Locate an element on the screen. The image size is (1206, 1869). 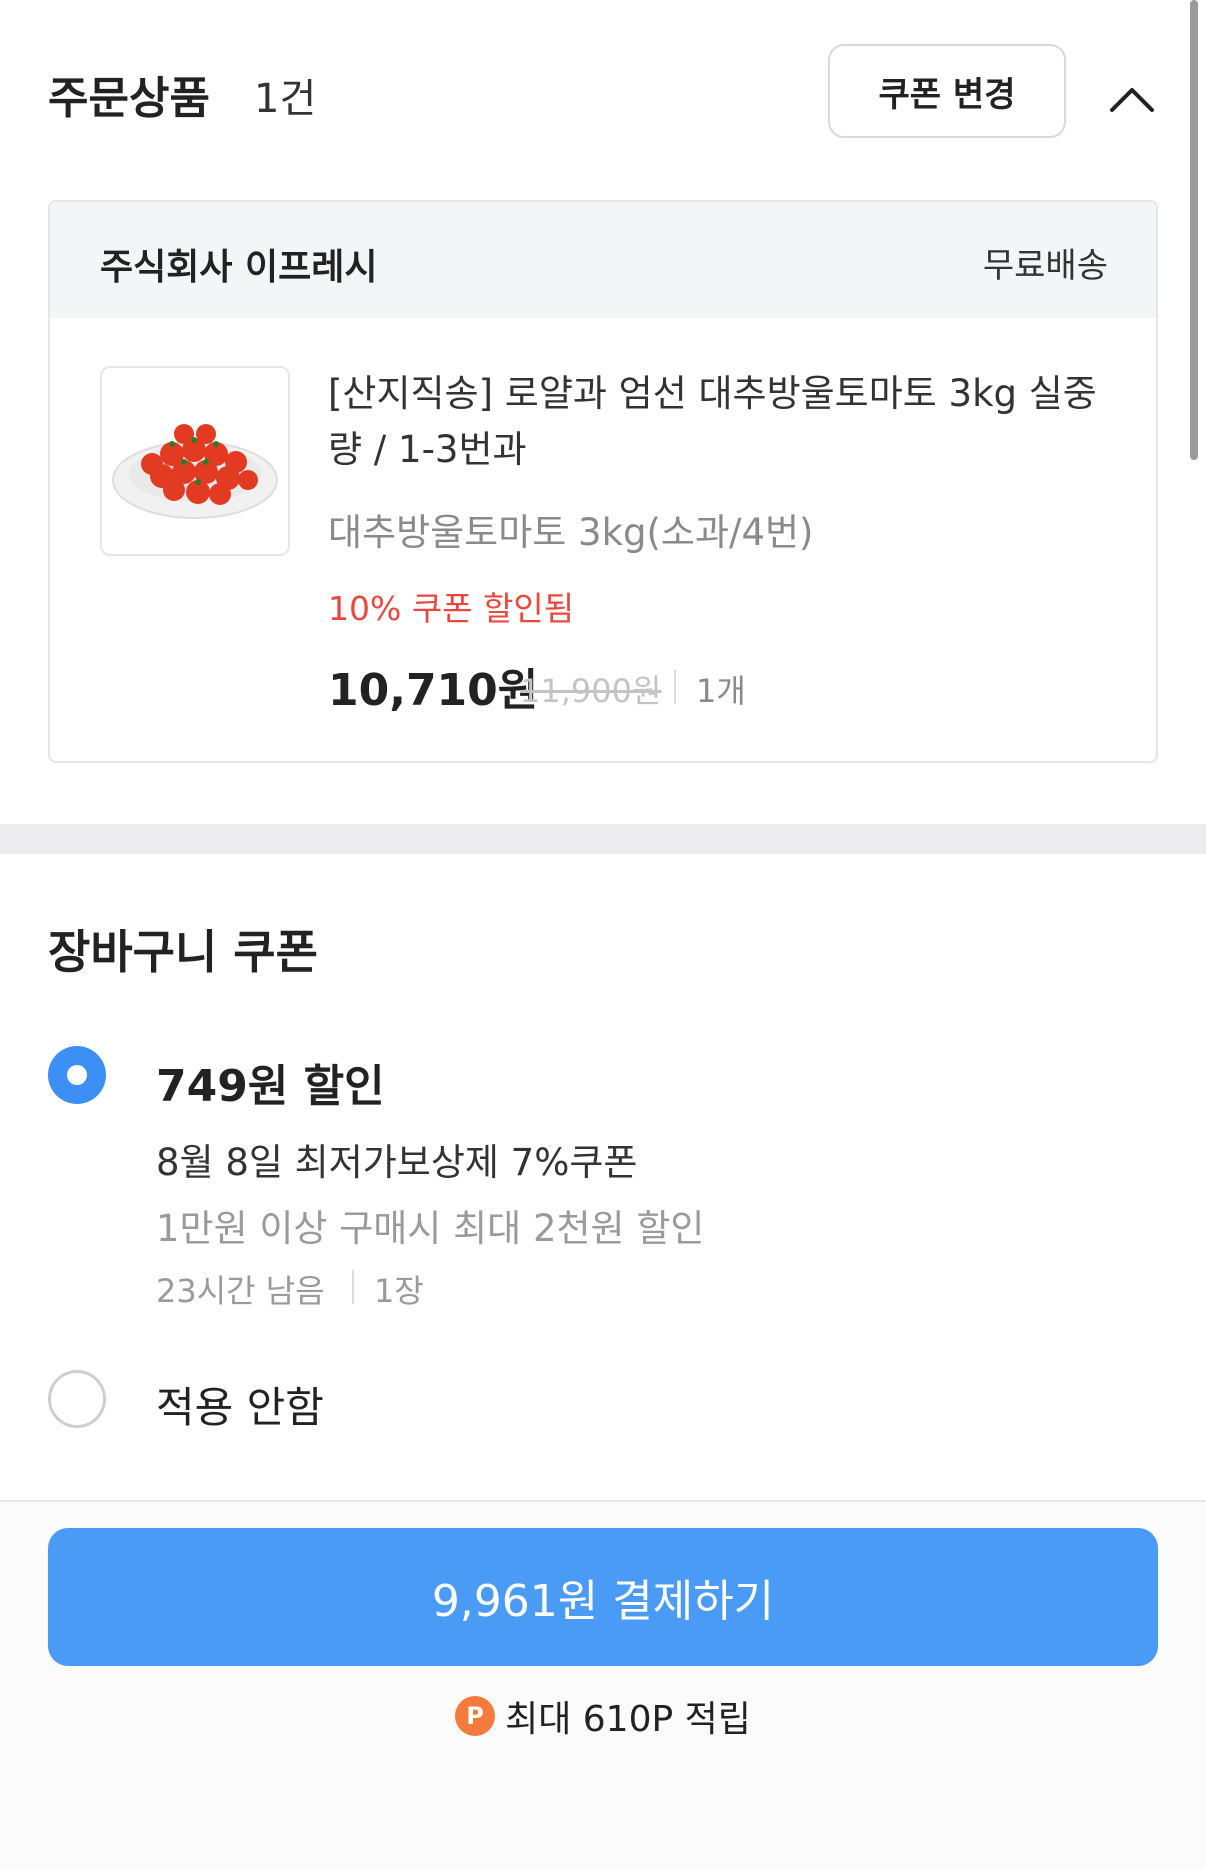
scrollbar is located at coordinates (1194, 230).